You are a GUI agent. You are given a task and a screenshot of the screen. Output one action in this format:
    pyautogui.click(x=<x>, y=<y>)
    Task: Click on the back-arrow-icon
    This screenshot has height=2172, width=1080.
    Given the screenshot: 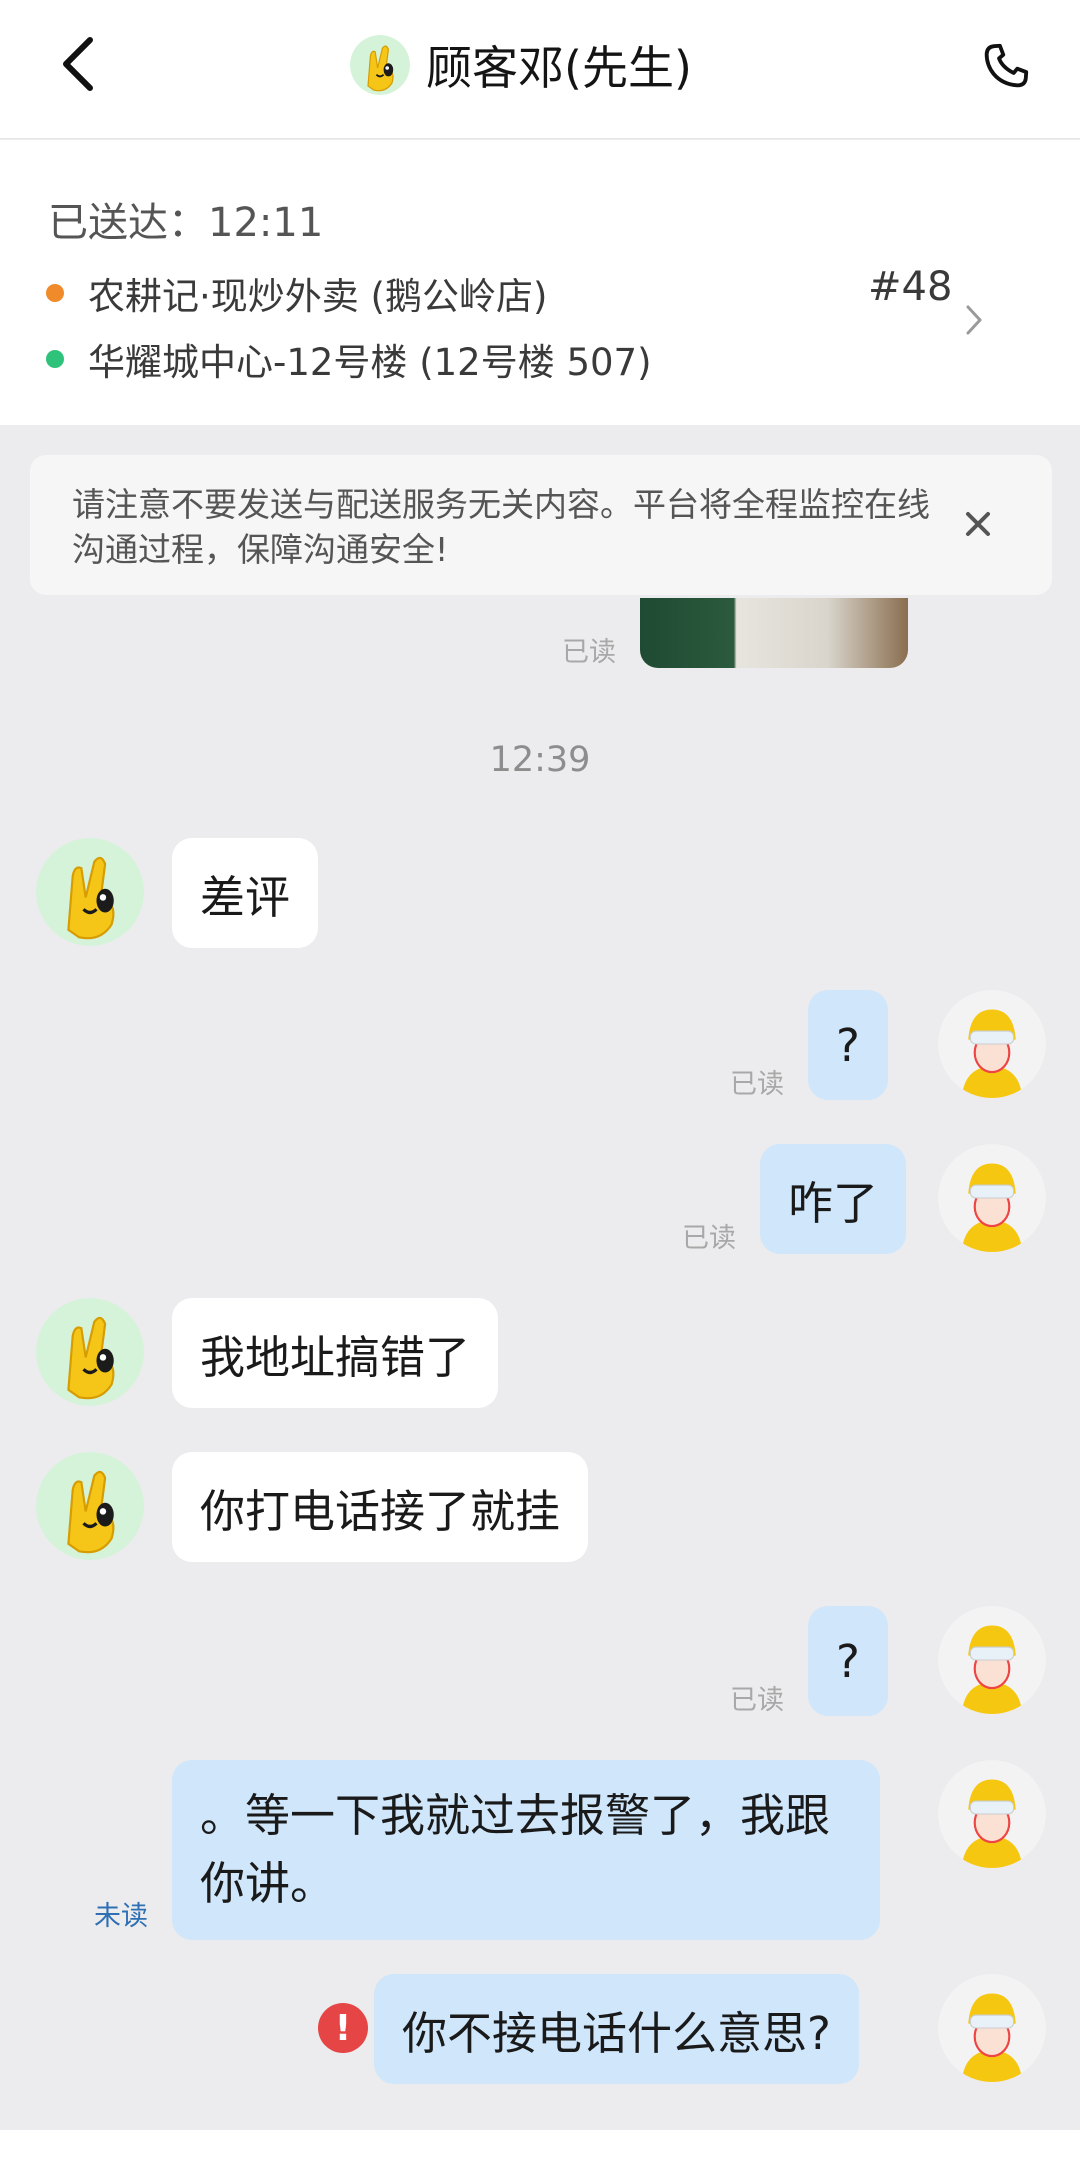 What is the action you would take?
    pyautogui.click(x=78, y=64)
    